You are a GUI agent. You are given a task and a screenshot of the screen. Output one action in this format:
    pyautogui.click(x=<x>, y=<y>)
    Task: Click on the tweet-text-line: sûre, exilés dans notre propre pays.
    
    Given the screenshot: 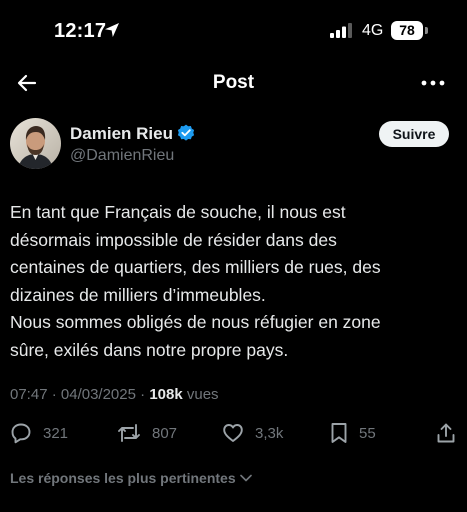 What is the action you would take?
    pyautogui.click(x=149, y=349)
    